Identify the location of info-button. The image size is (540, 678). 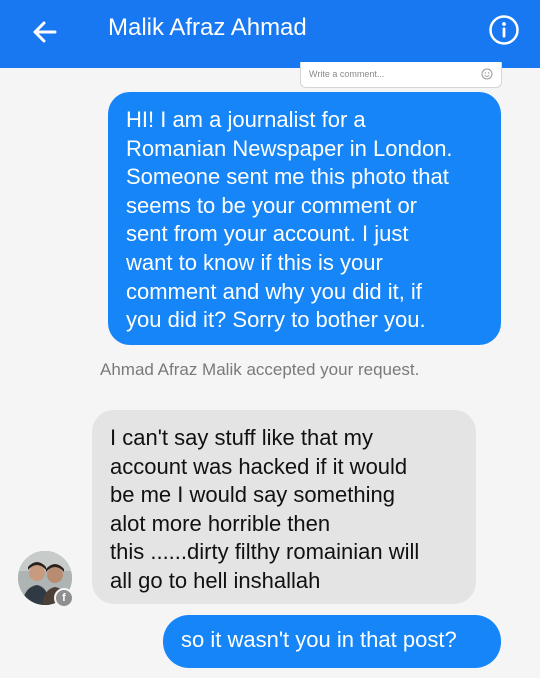
(504, 30).